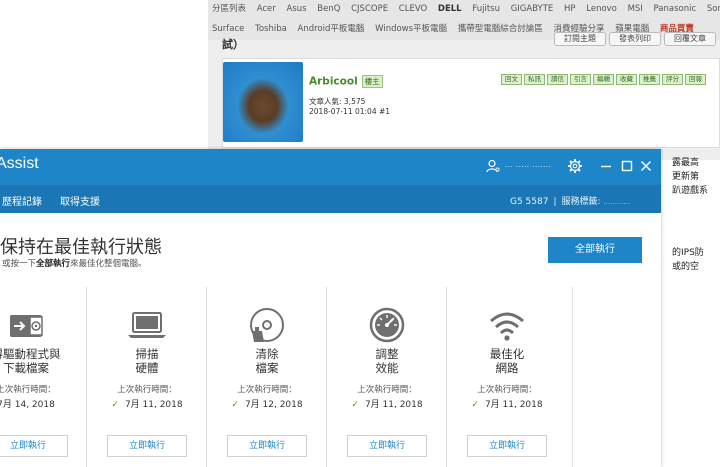 The height and width of the screenshot is (467, 720). I want to click on task-tile-label: 調整 效能, so click(387, 361).